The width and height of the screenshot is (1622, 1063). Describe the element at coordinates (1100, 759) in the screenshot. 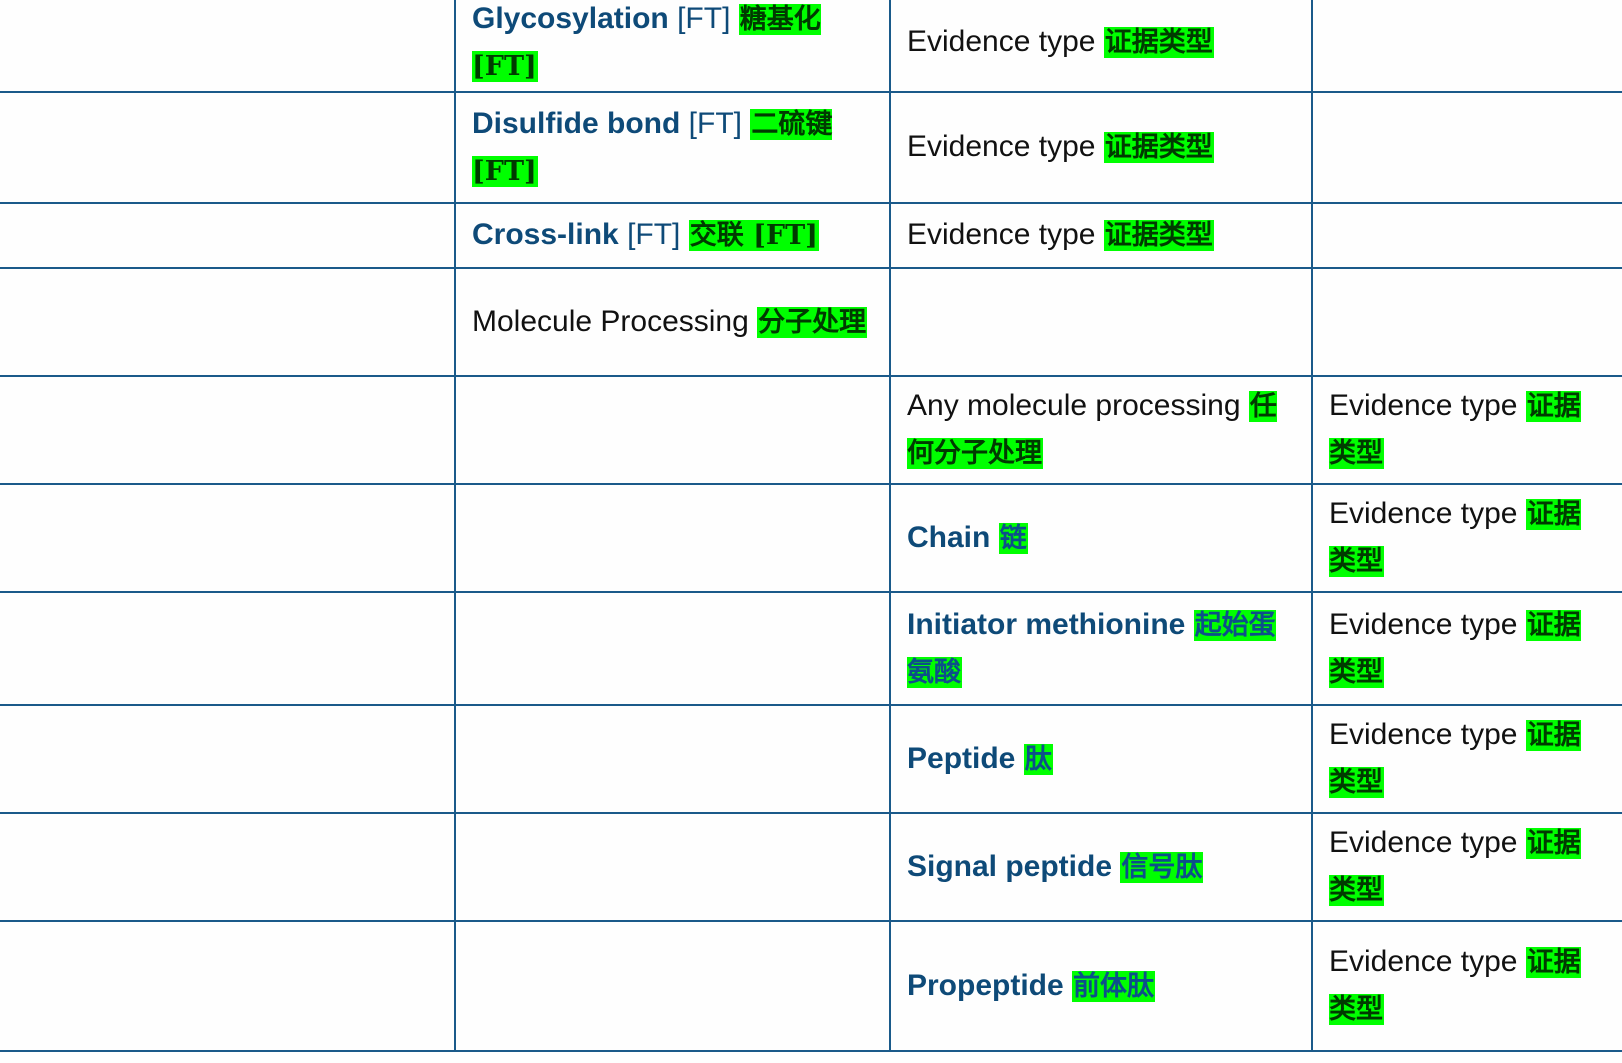

I see `field-cell: Peptide 肽` at that location.